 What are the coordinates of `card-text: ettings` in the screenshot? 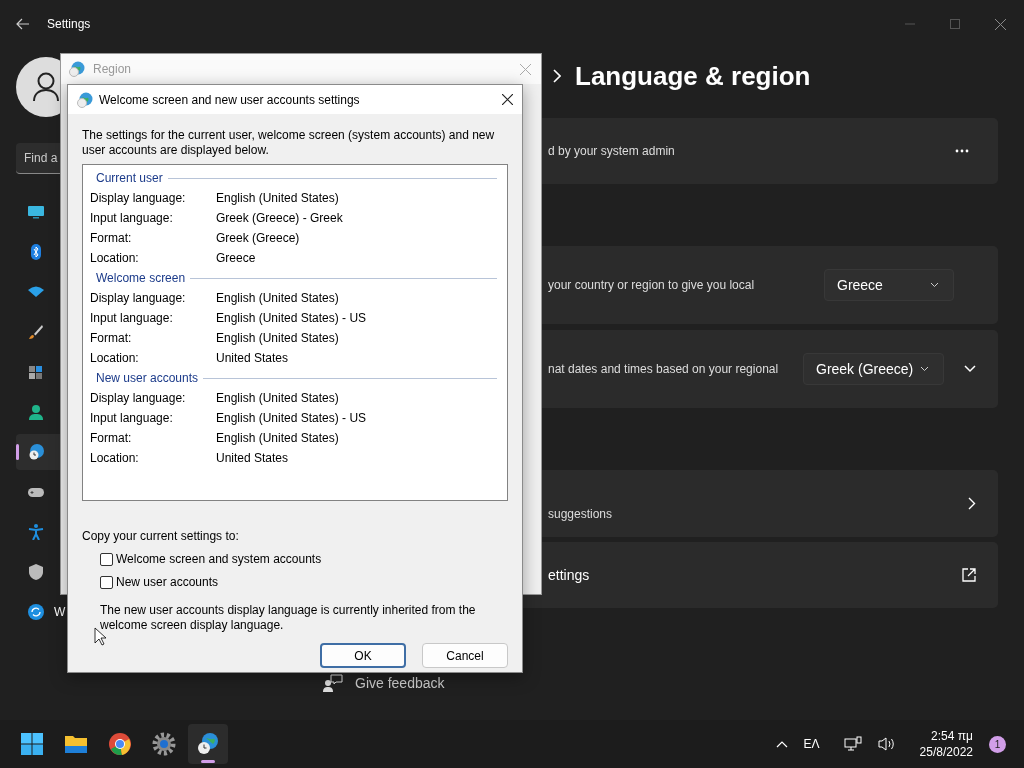 It's located at (569, 575).